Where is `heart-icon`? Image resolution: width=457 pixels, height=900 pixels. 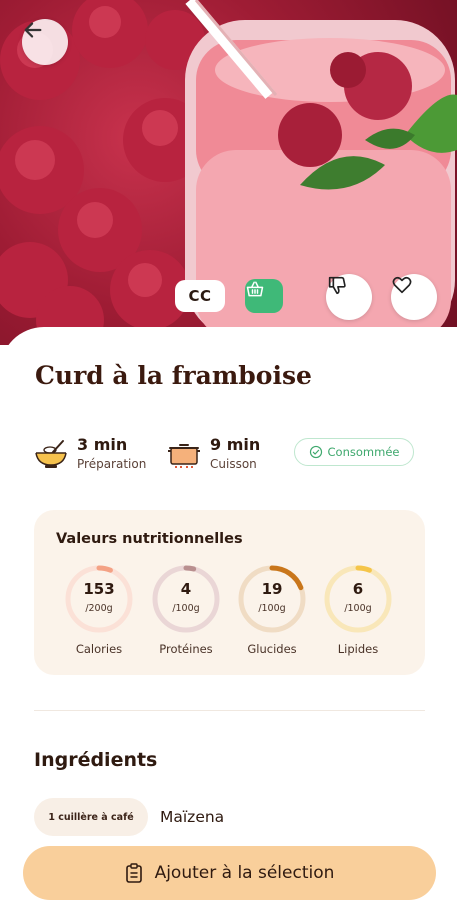
heart-icon is located at coordinates (402, 285).